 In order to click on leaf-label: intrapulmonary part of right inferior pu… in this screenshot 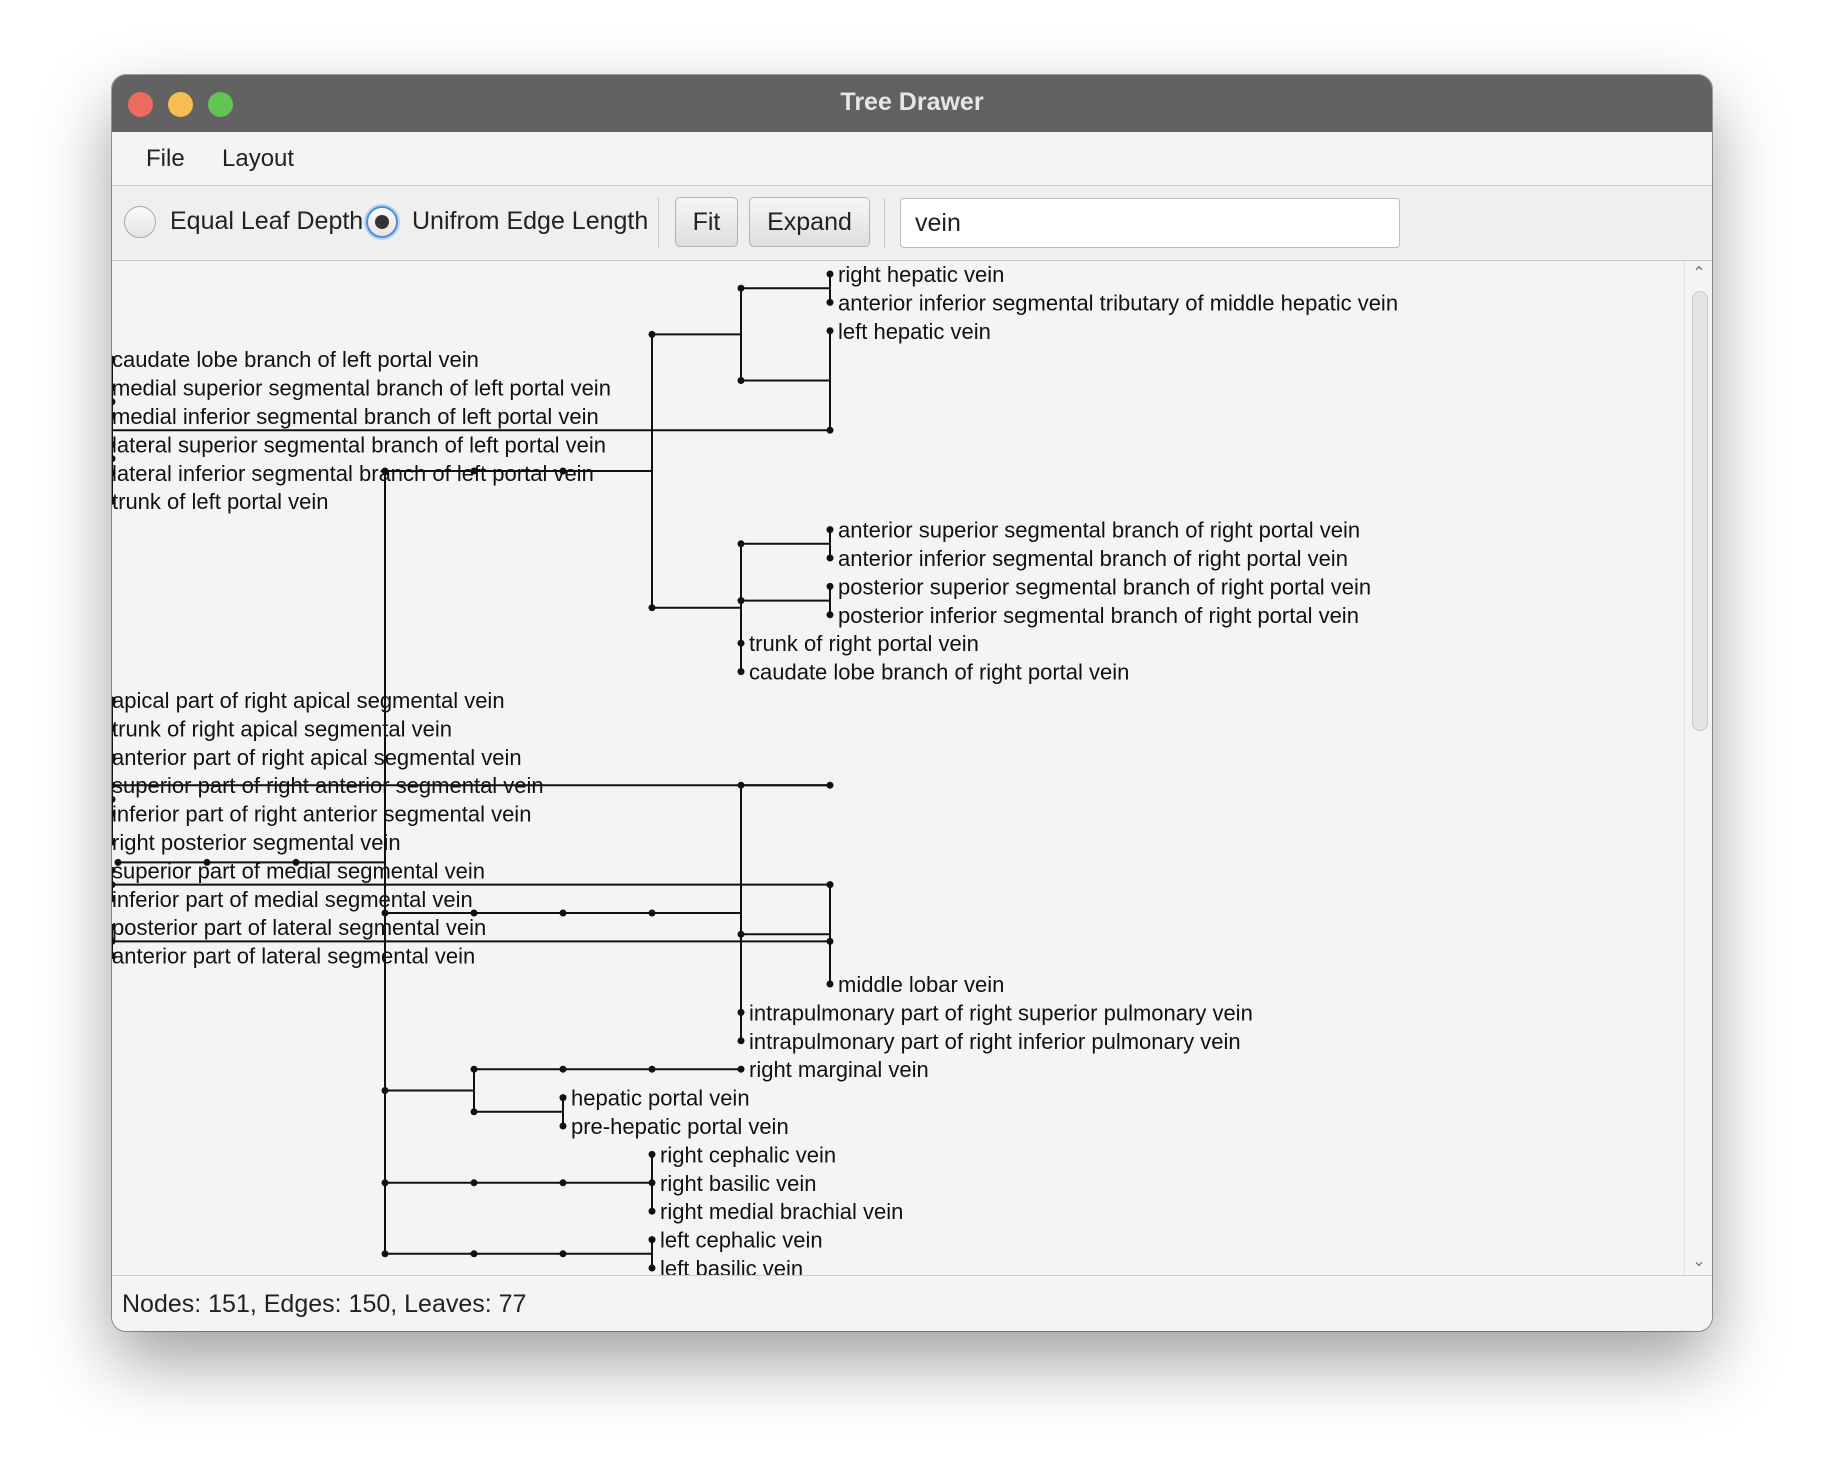, I will do `click(995, 1041)`.